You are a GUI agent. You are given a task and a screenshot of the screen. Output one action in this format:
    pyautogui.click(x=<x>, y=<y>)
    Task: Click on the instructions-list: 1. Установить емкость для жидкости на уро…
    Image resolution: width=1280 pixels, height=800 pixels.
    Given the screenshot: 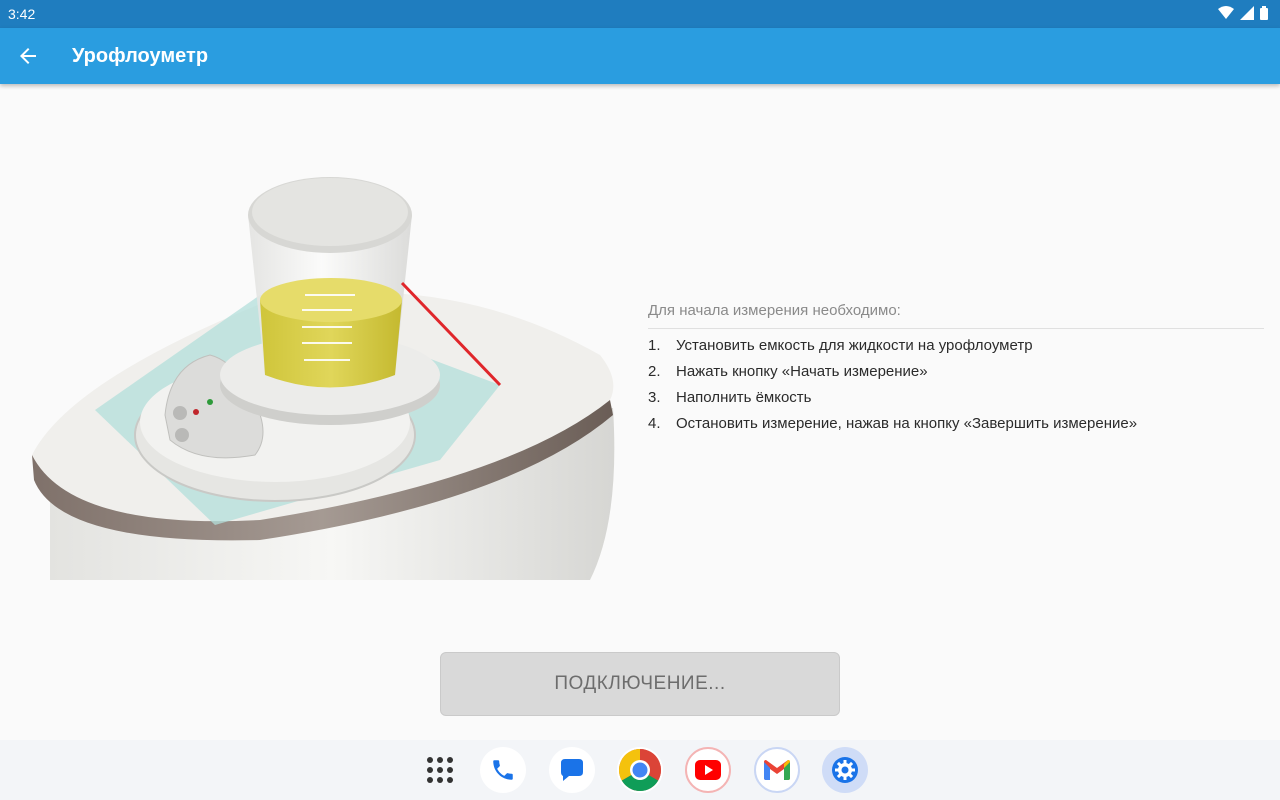 What is the action you would take?
    pyautogui.click(x=956, y=389)
    